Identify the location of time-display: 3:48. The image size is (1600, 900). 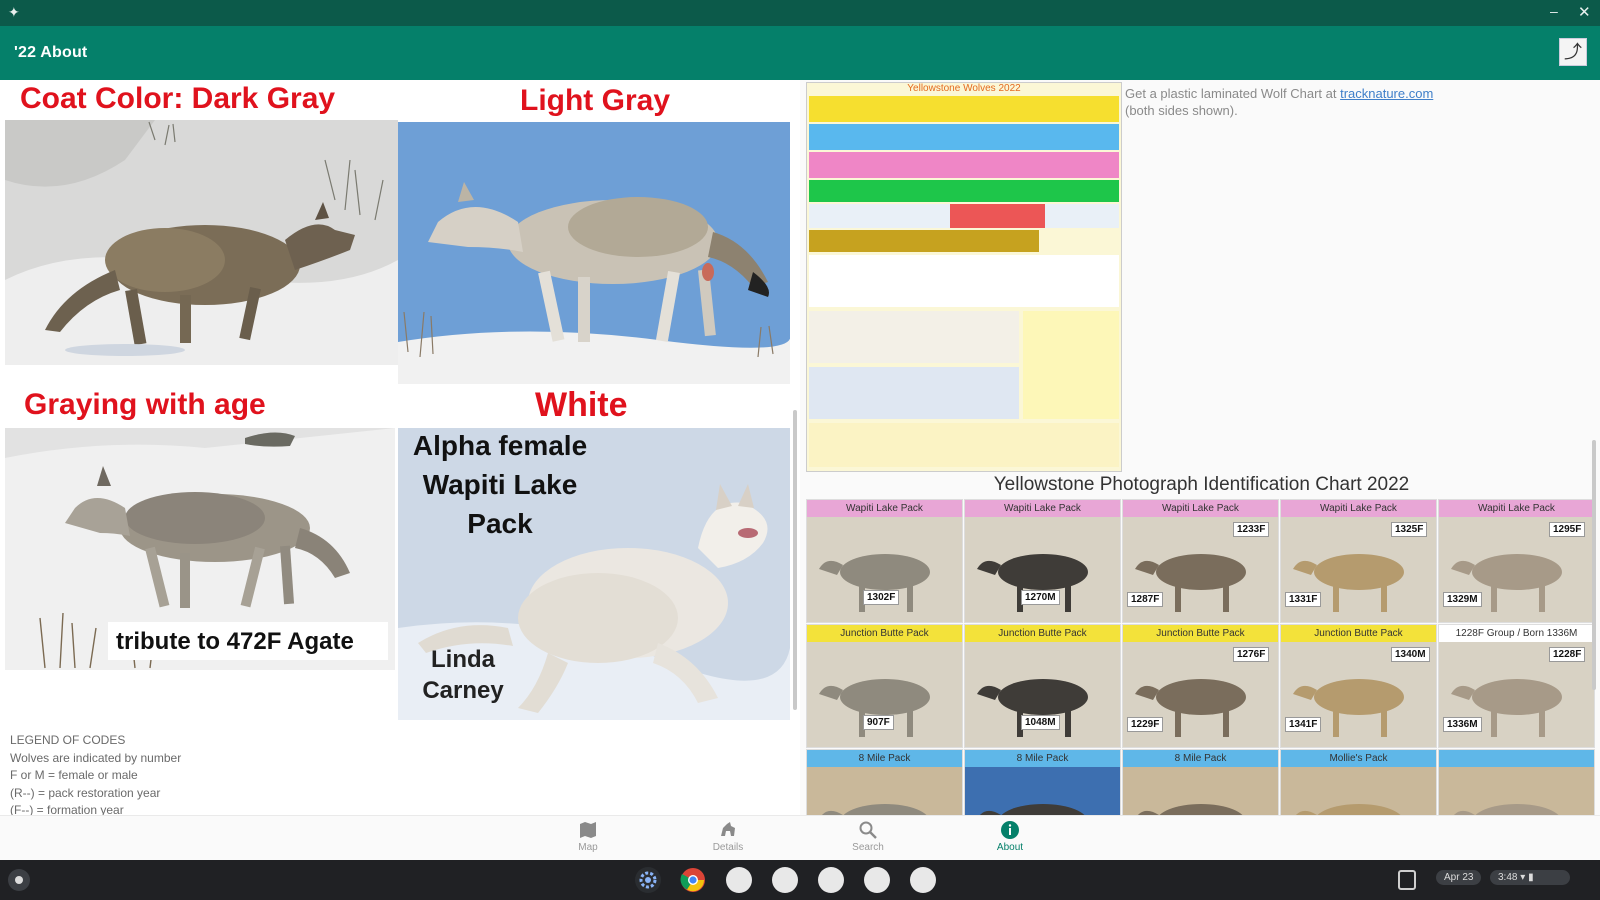
(1508, 877).